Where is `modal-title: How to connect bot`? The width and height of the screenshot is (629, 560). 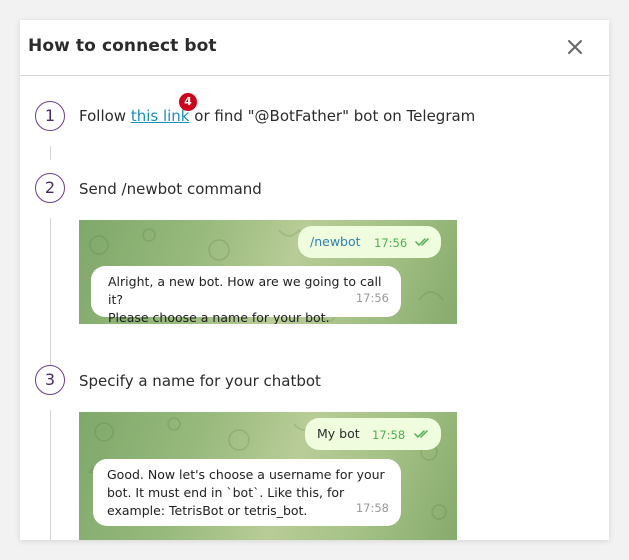 modal-title: How to connect bot is located at coordinates (122, 46).